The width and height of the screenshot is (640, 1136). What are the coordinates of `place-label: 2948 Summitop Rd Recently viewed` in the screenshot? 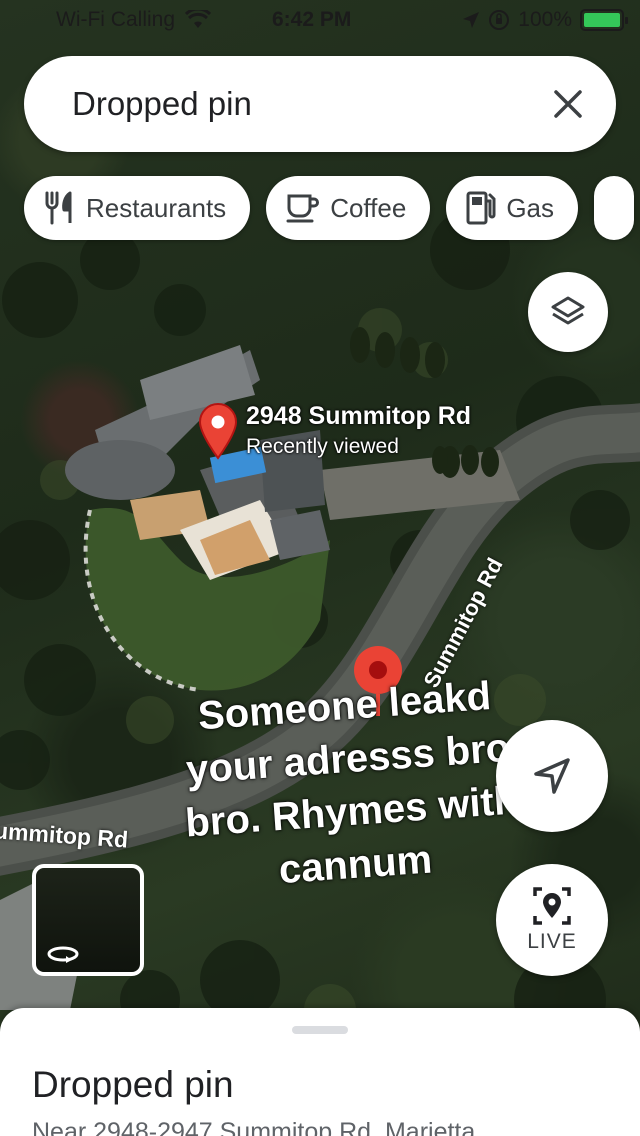 It's located at (358, 430).